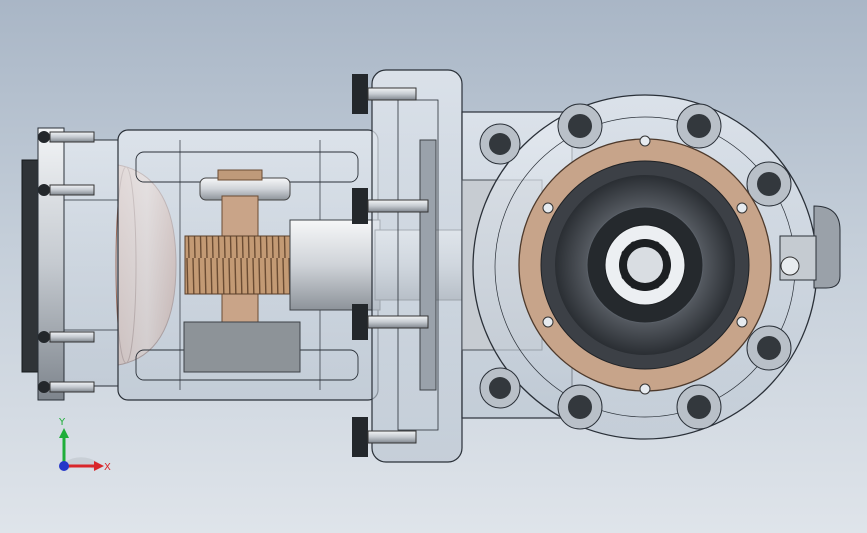 The image size is (867, 533). What do you see at coordinates (107, 467) in the screenshot?
I see `x-axis-label: X` at bounding box center [107, 467].